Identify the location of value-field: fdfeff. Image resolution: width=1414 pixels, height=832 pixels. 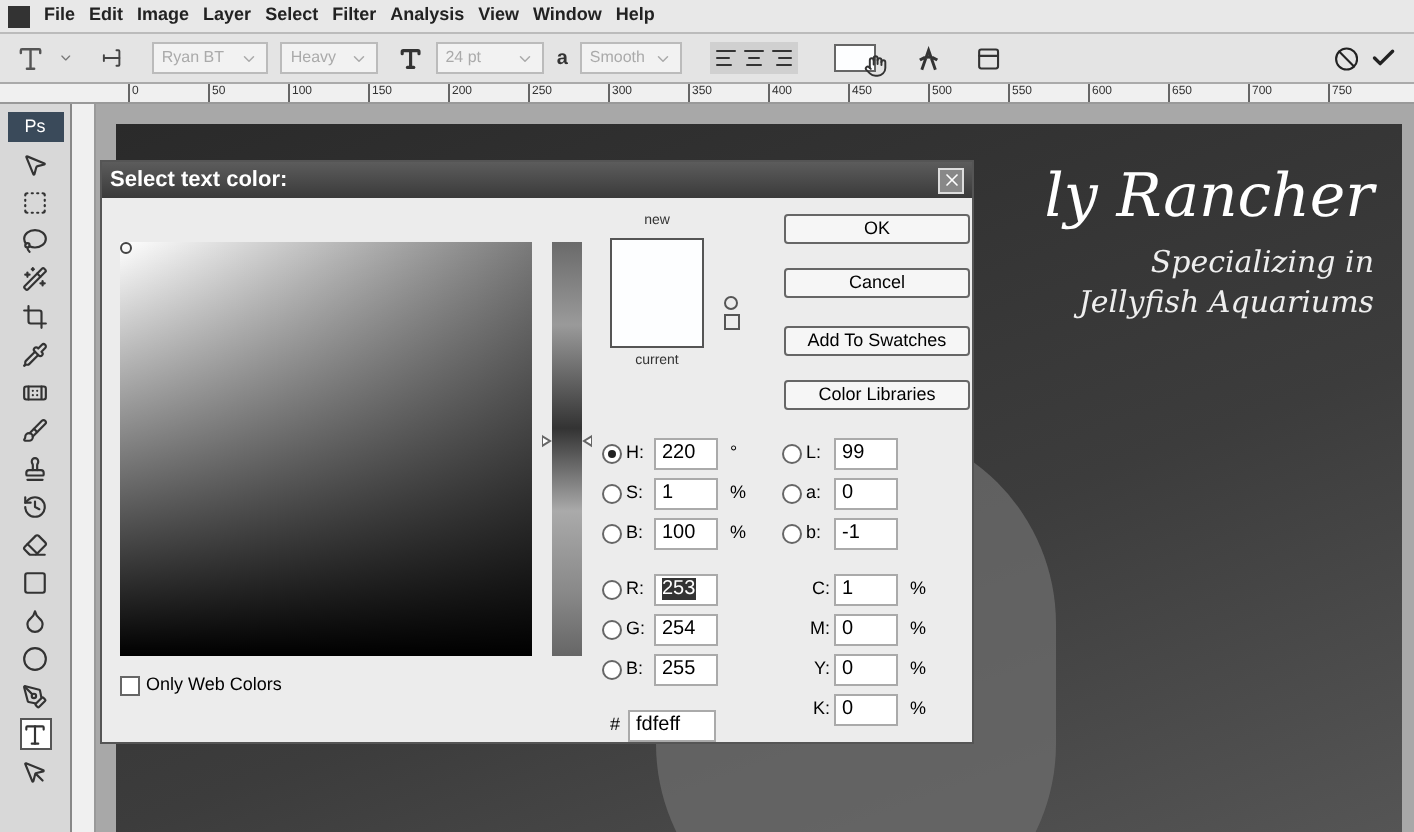
(672, 726).